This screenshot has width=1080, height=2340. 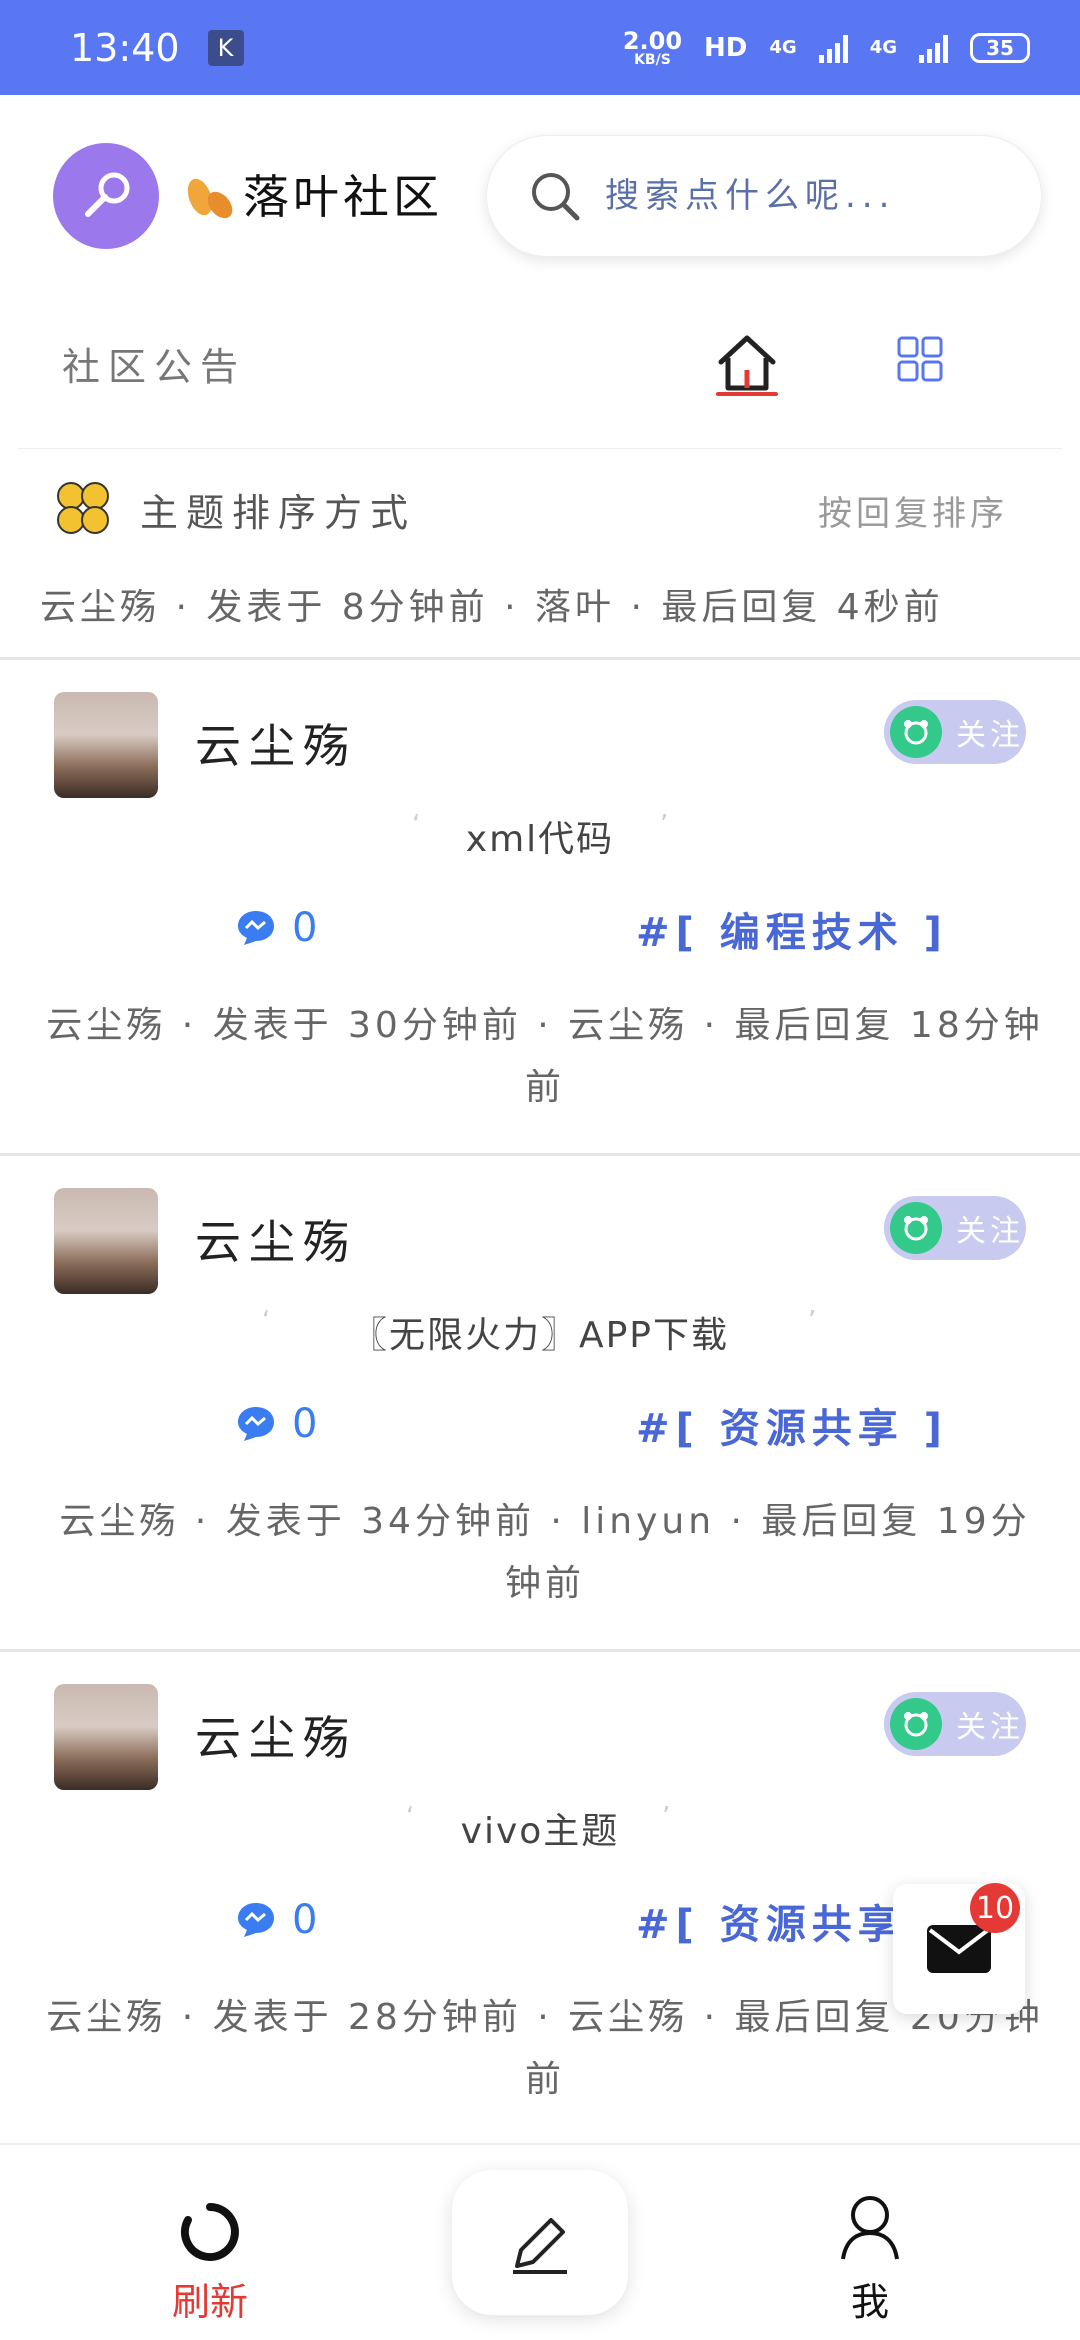 I want to click on post-tag: #[ 编程技术 ], so click(x=792, y=929).